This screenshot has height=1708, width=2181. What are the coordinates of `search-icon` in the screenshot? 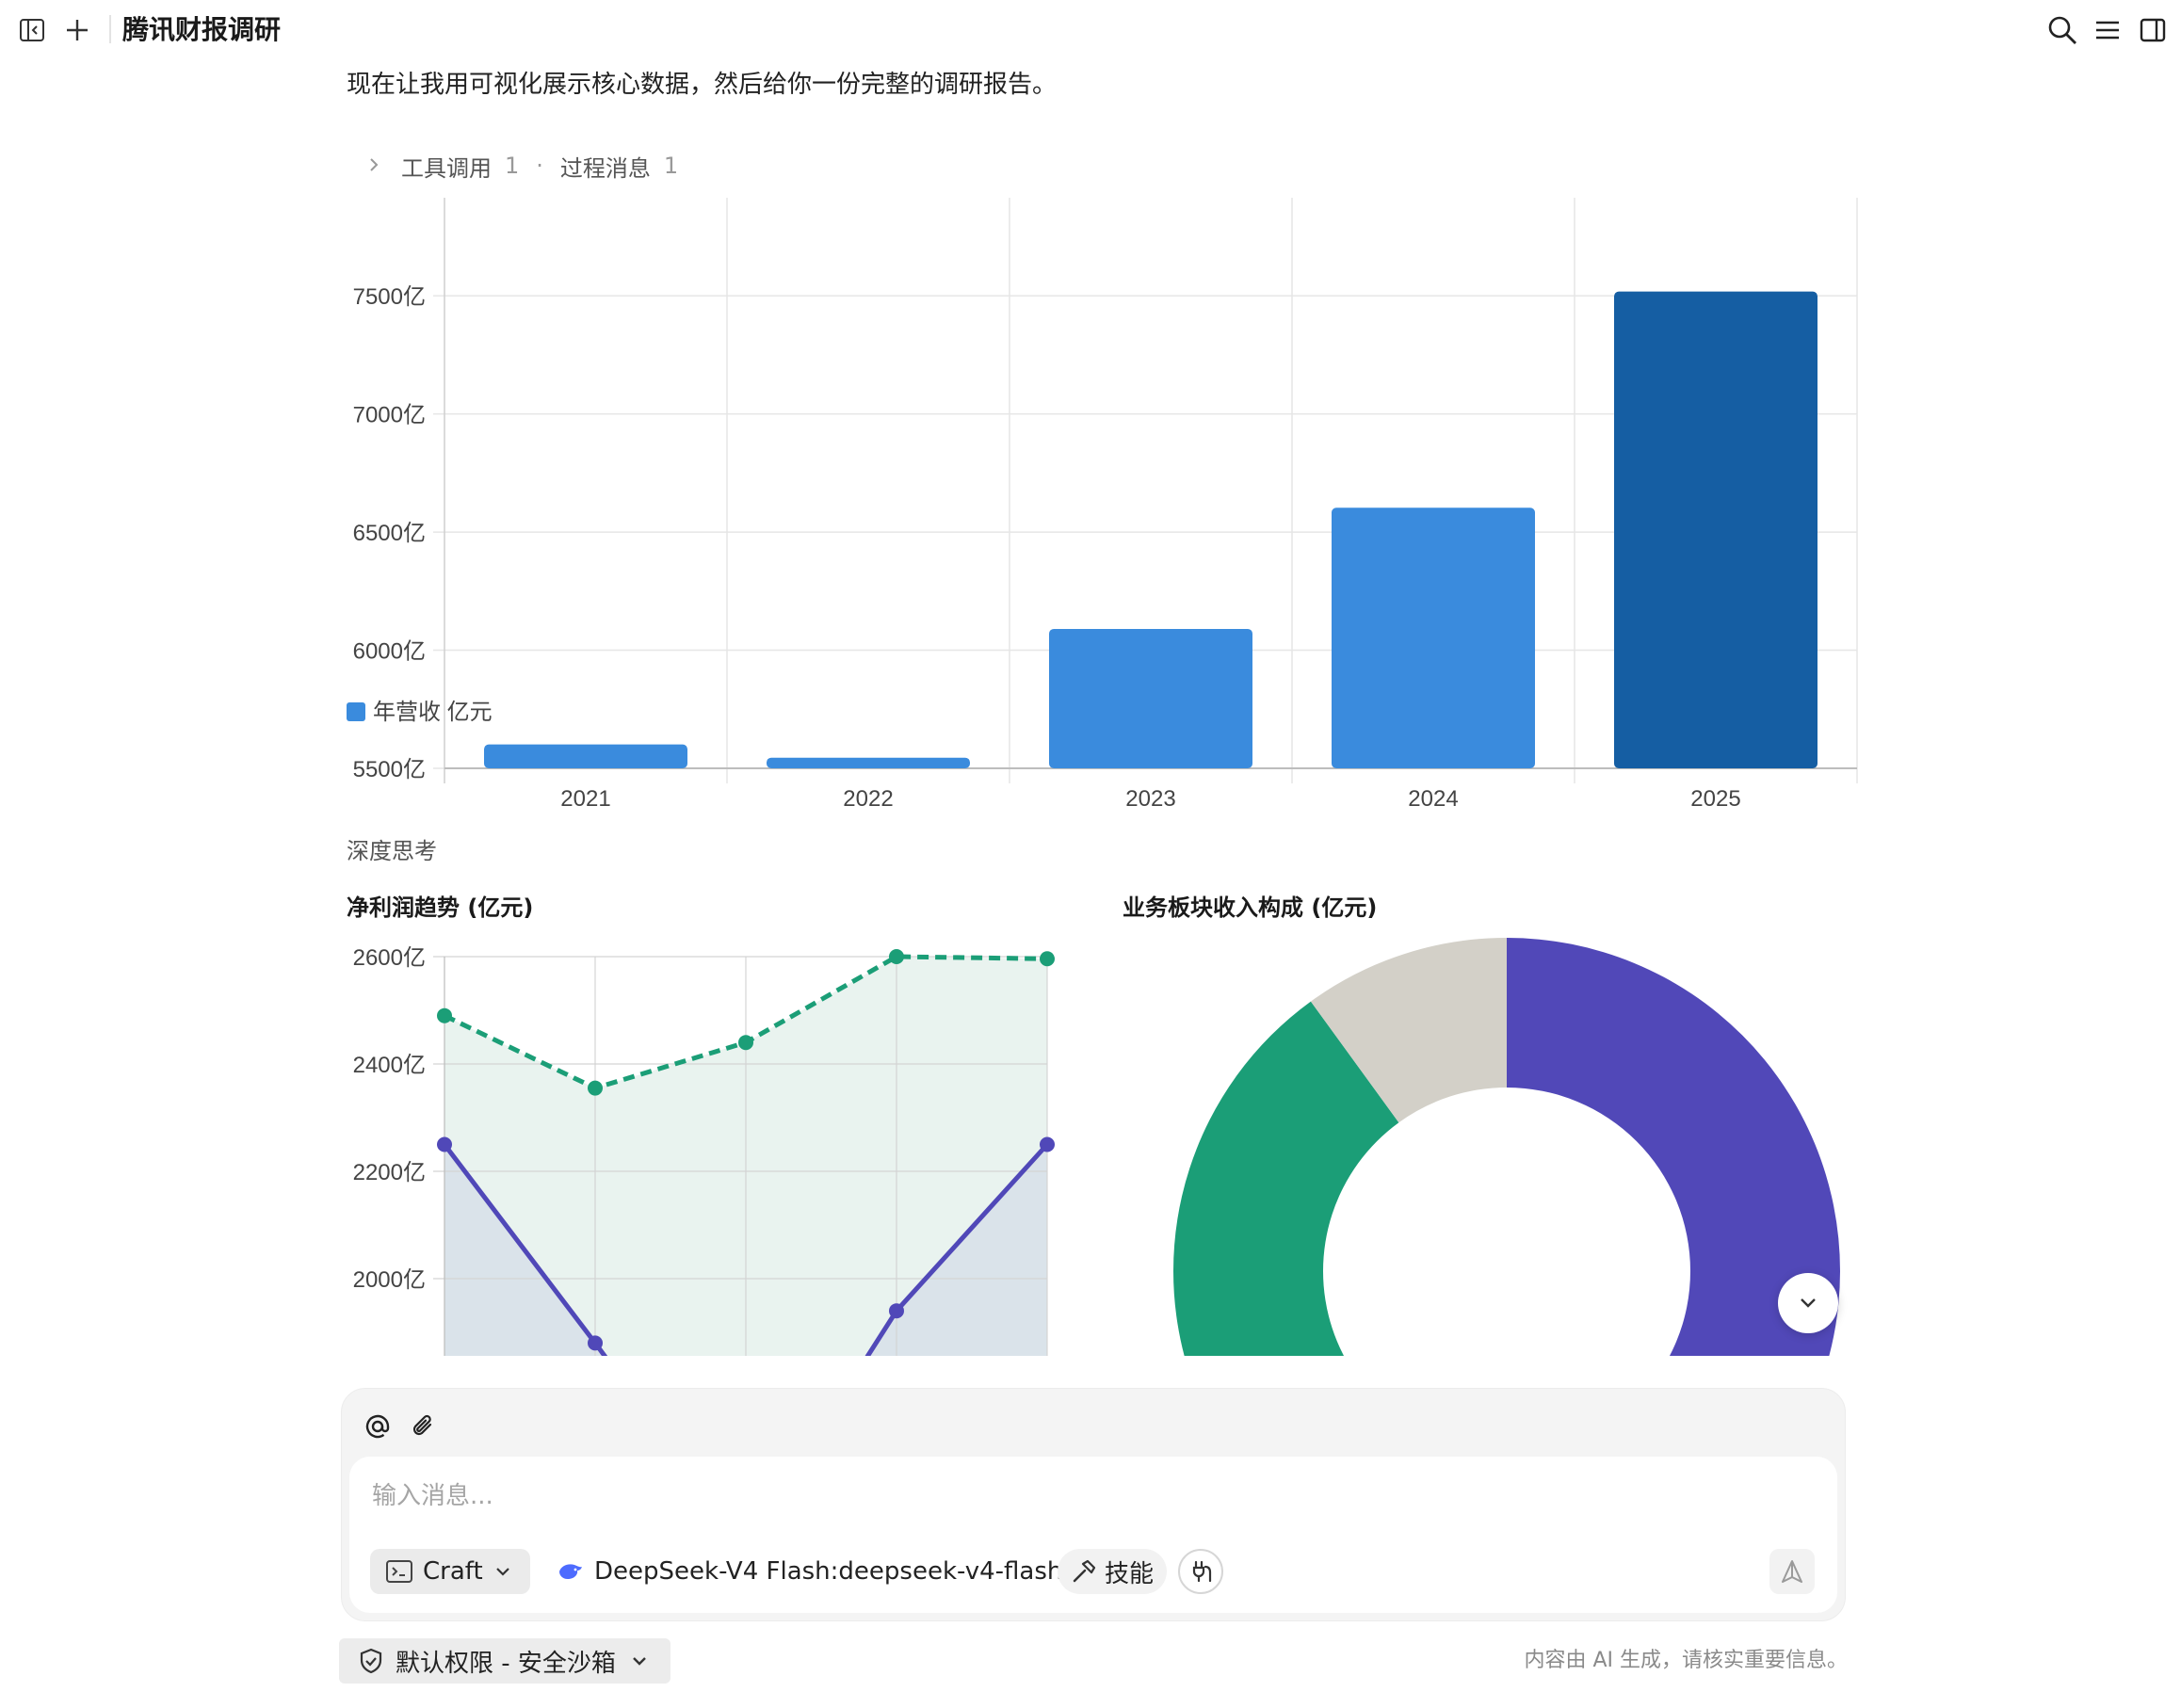 It's located at (2062, 30).